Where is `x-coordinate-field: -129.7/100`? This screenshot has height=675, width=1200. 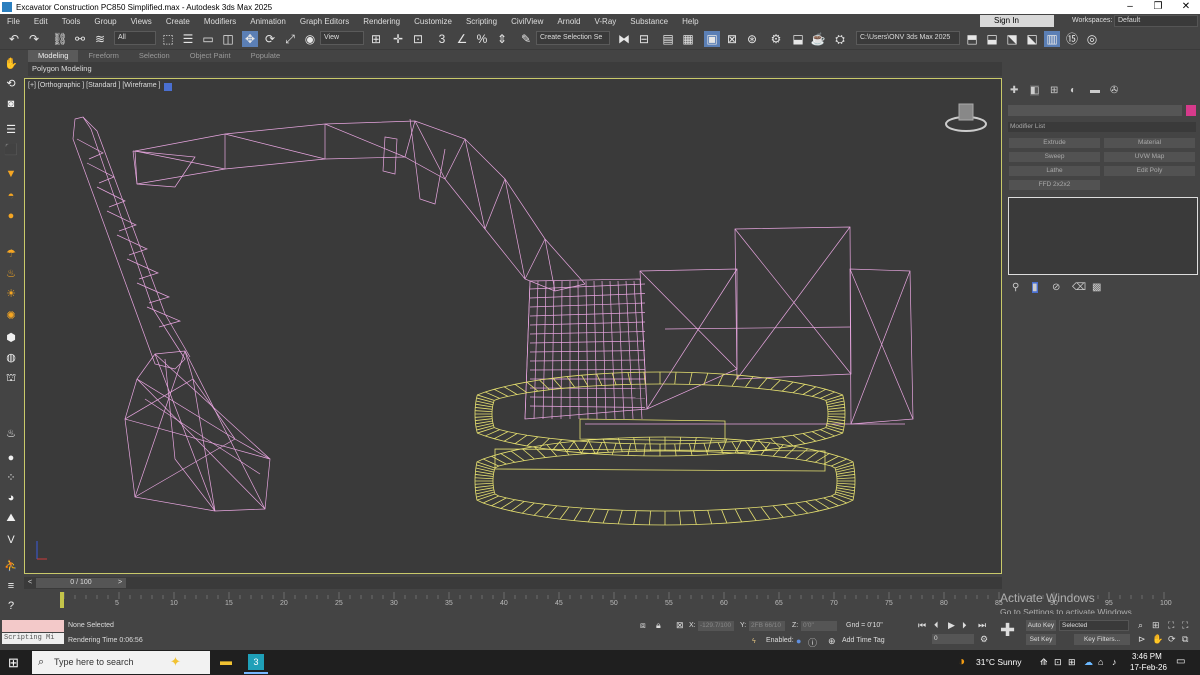
x-coordinate-field: -129.7/100 is located at coordinates (716, 626).